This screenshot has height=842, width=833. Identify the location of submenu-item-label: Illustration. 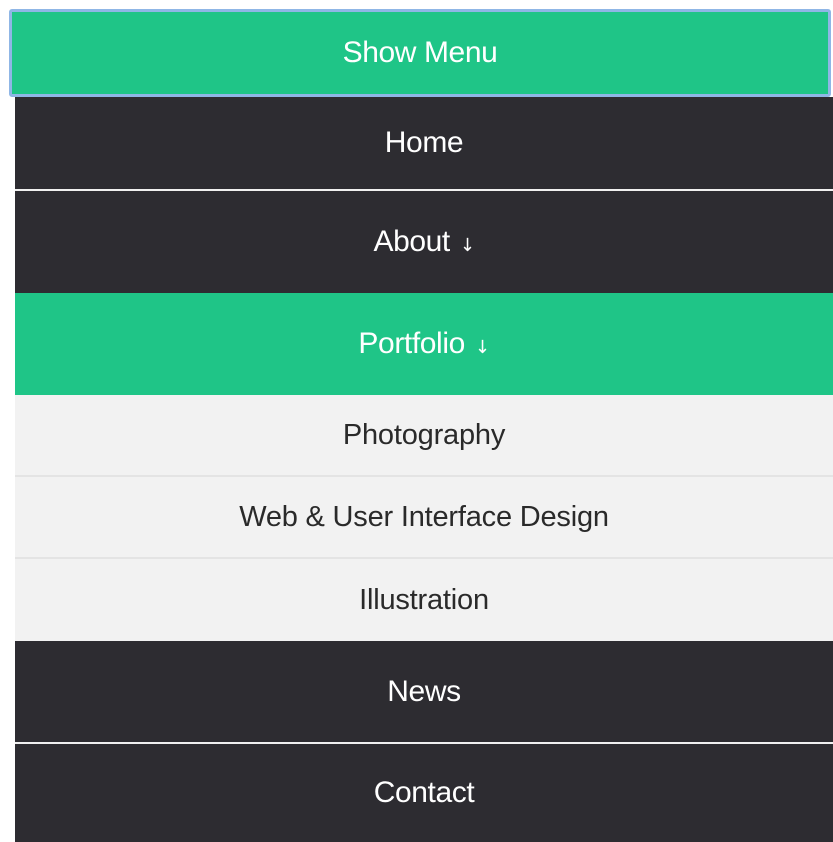
(424, 599).